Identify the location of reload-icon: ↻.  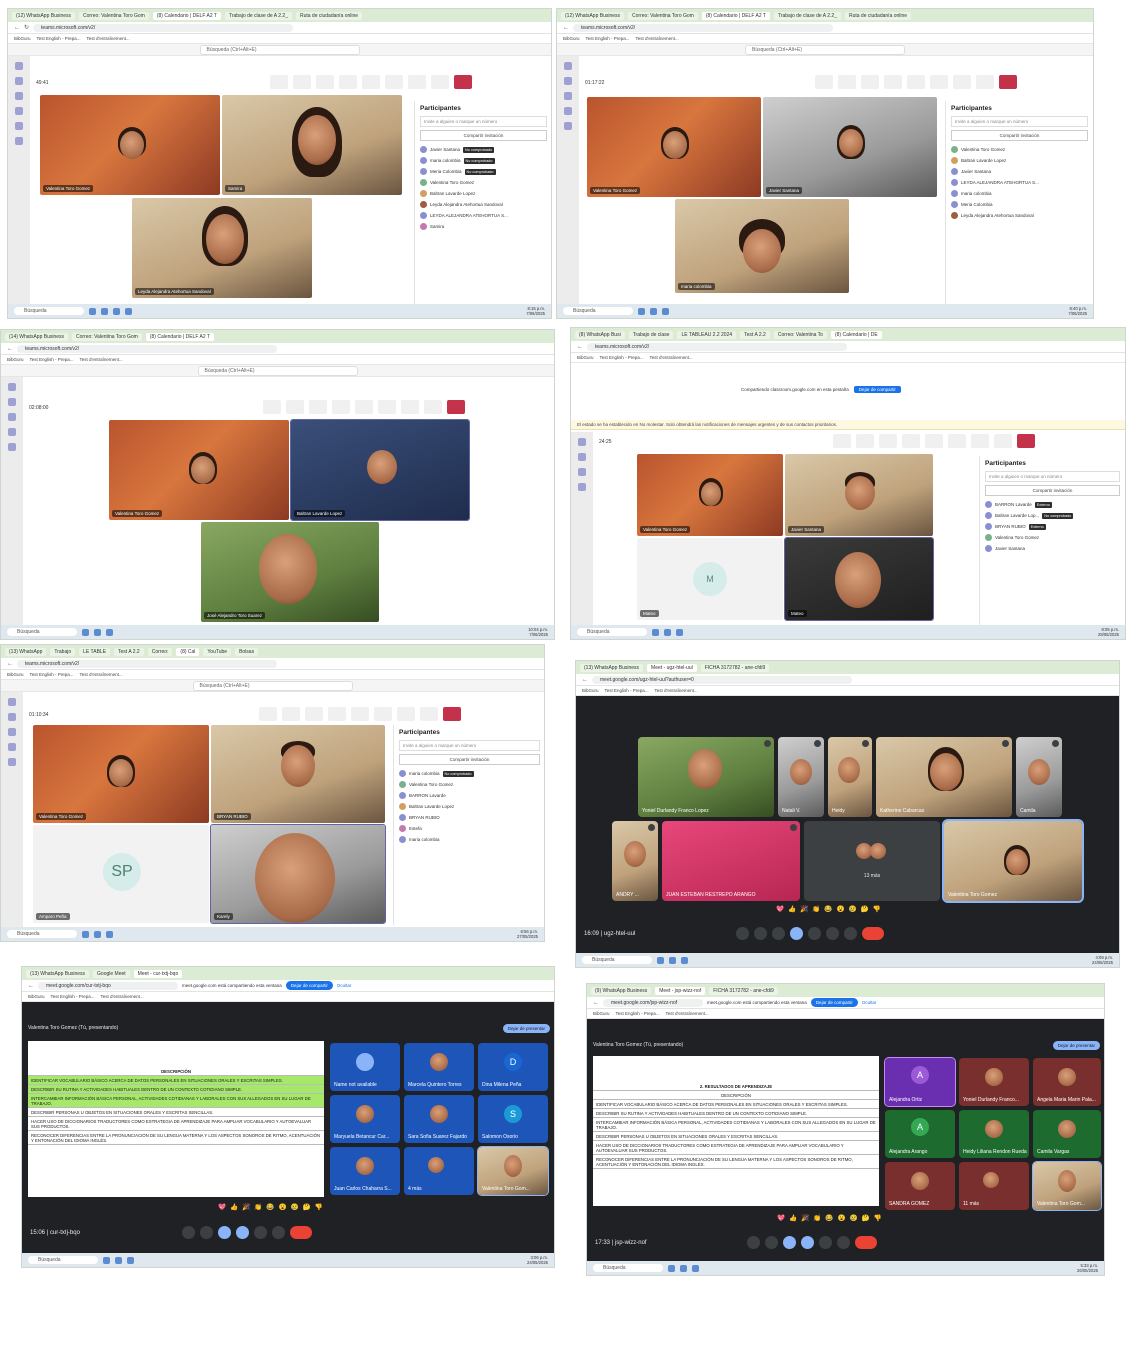
(26, 27).